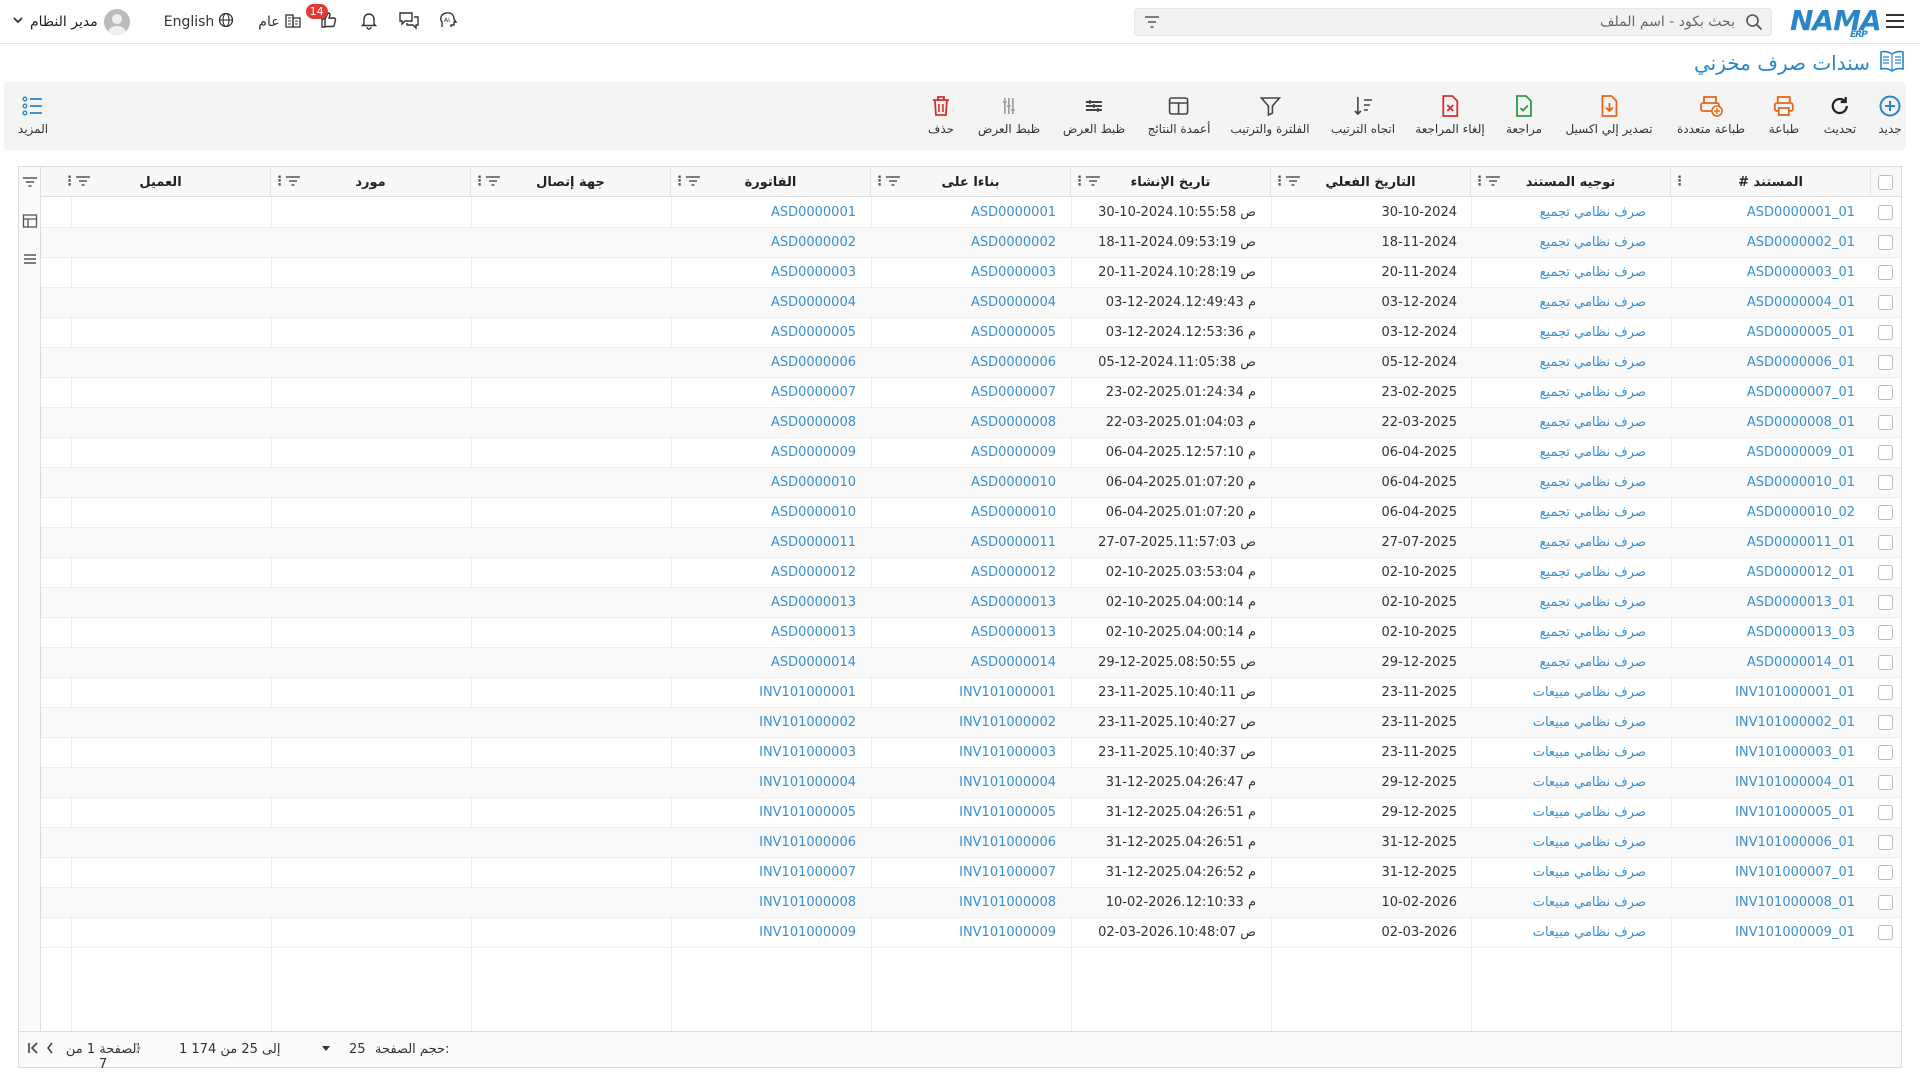 Image resolution: width=1920 pixels, height=1080 pixels. I want to click on cell-doc: ASD0000006_01, so click(1801, 362).